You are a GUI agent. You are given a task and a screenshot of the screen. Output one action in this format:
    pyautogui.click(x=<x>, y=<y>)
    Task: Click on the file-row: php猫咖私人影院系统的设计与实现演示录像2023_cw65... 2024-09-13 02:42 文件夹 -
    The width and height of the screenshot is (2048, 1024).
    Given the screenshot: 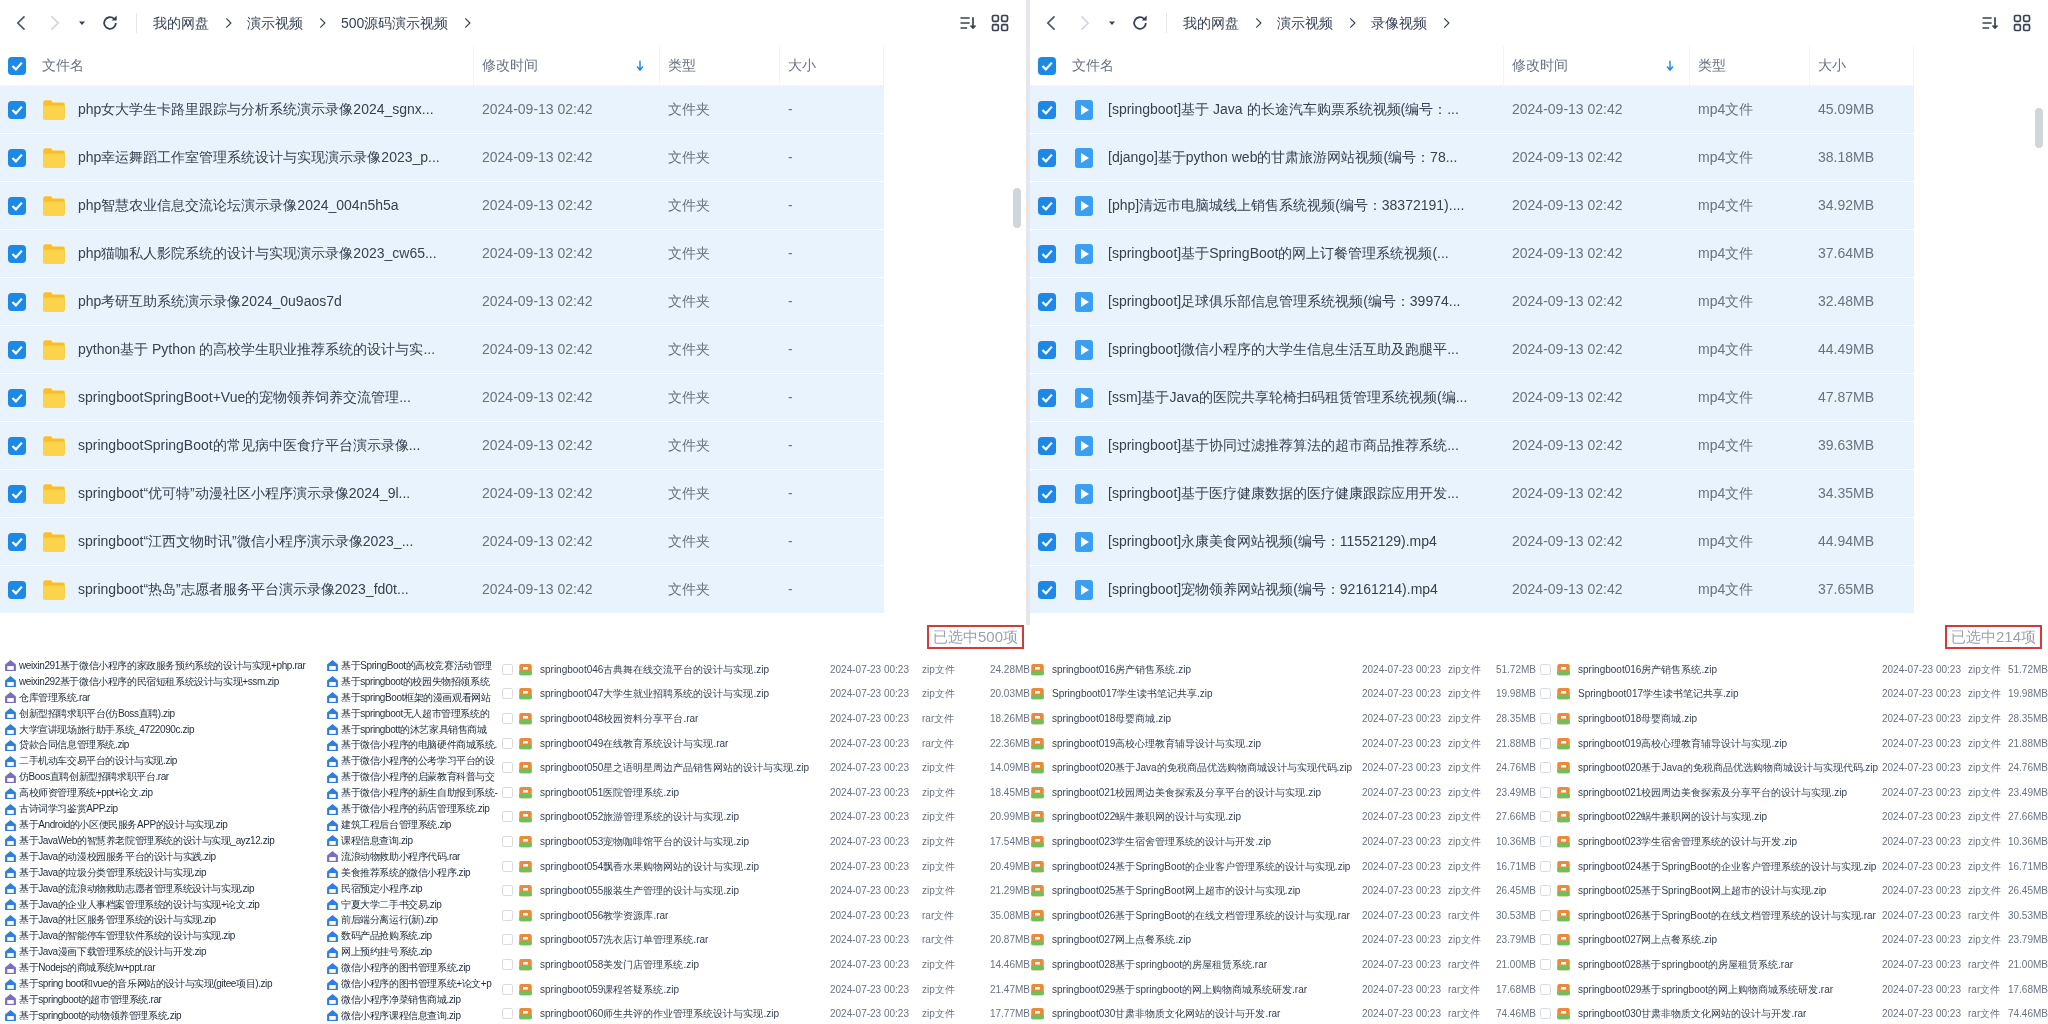 What is the action you would take?
    pyautogui.click(x=442, y=254)
    